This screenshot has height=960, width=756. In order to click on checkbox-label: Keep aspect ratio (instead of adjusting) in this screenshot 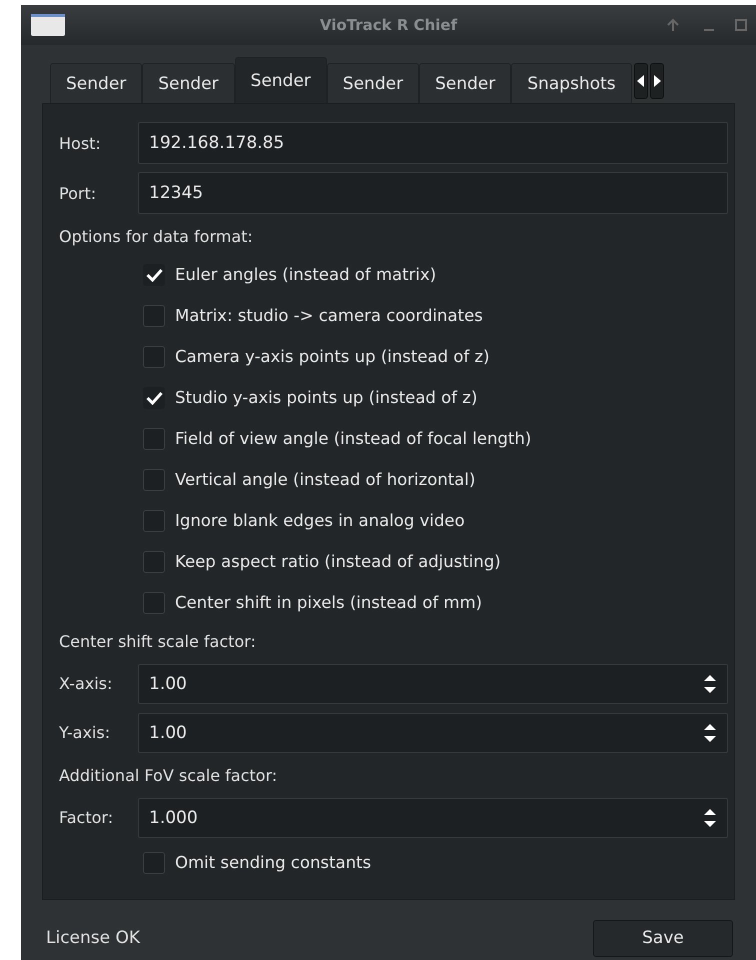, I will do `click(338, 561)`.